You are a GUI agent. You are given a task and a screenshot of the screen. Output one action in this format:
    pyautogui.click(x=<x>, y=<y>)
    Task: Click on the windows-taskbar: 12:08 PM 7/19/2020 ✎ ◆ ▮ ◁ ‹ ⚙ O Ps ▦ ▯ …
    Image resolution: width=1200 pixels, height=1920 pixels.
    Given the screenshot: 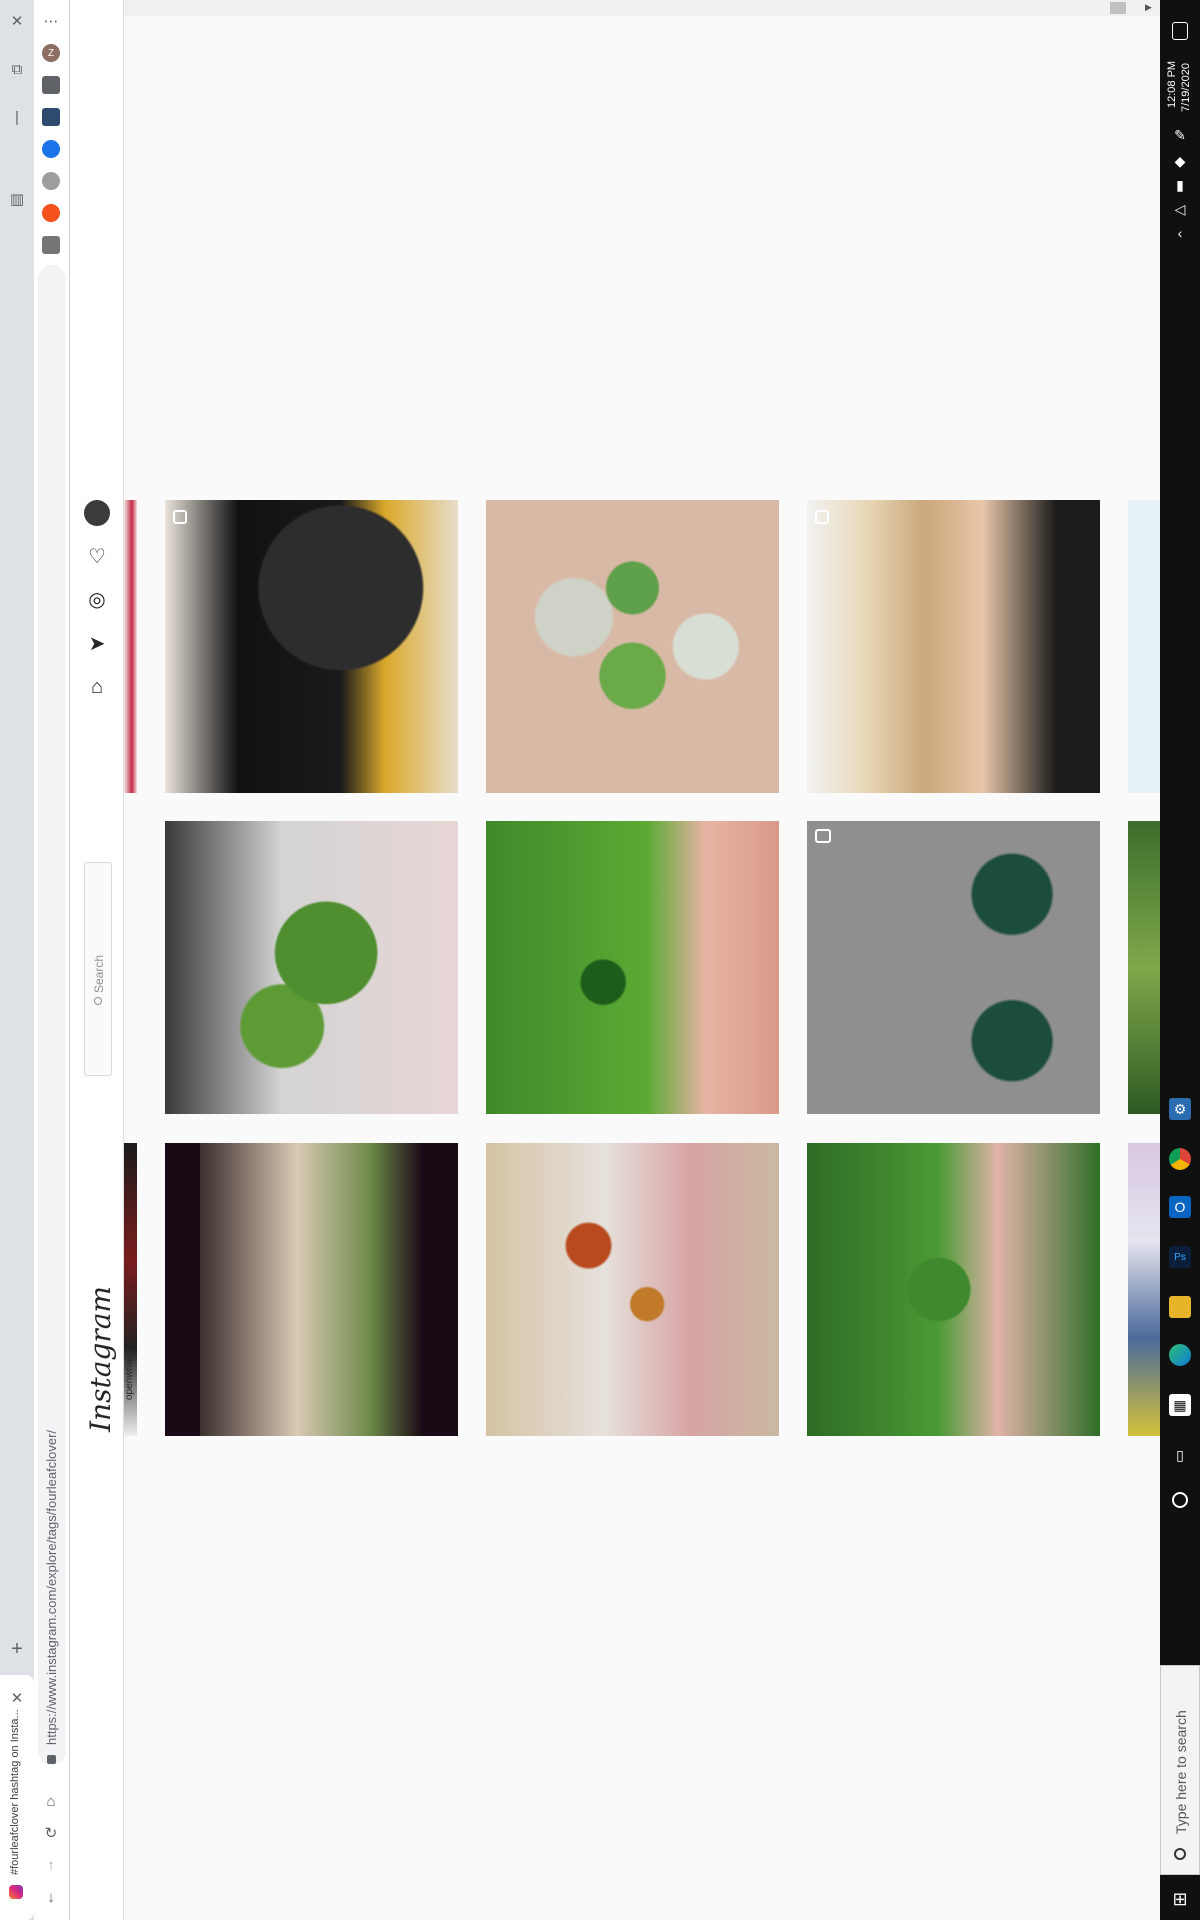 What is the action you would take?
    pyautogui.click(x=1180, y=960)
    